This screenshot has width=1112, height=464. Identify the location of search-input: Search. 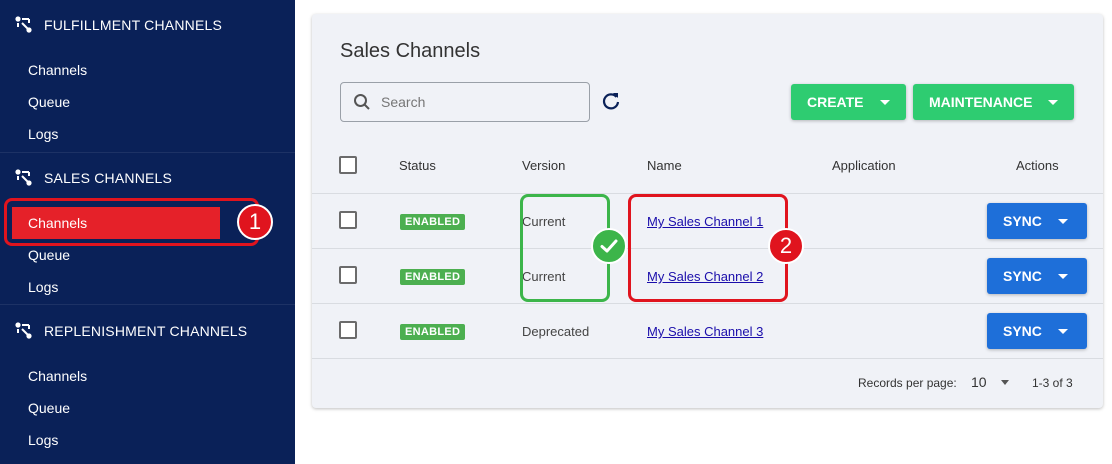
(465, 102).